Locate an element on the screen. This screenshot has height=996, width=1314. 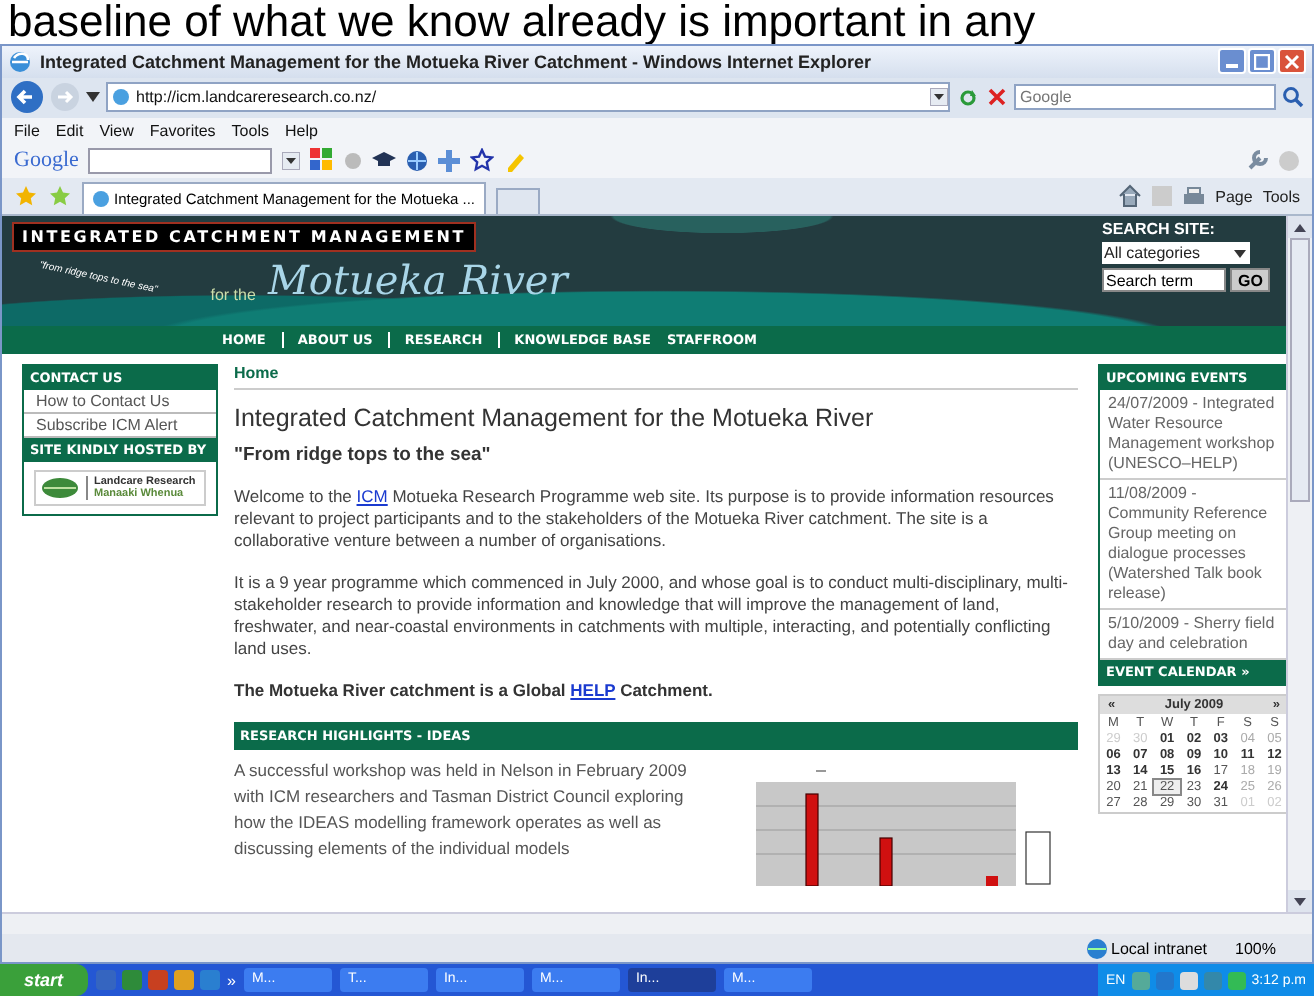
menu-item: Tools is located at coordinates (250, 130).